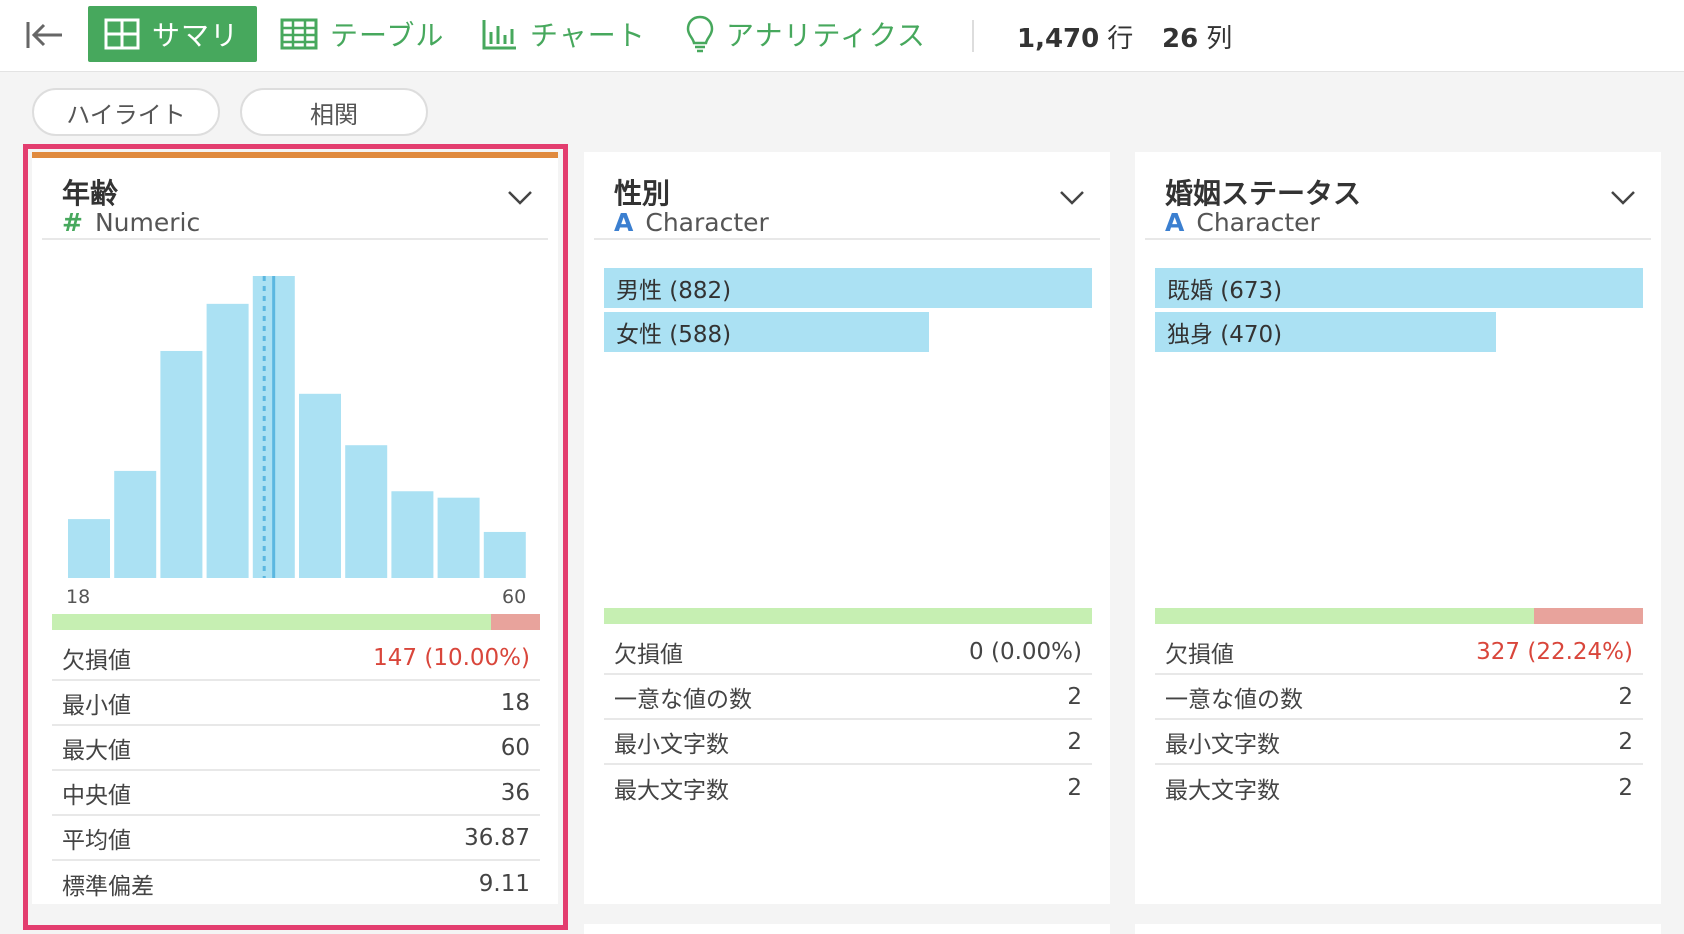 This screenshot has height=934, width=1684. I want to click on collapse-back-button, so click(46, 35).